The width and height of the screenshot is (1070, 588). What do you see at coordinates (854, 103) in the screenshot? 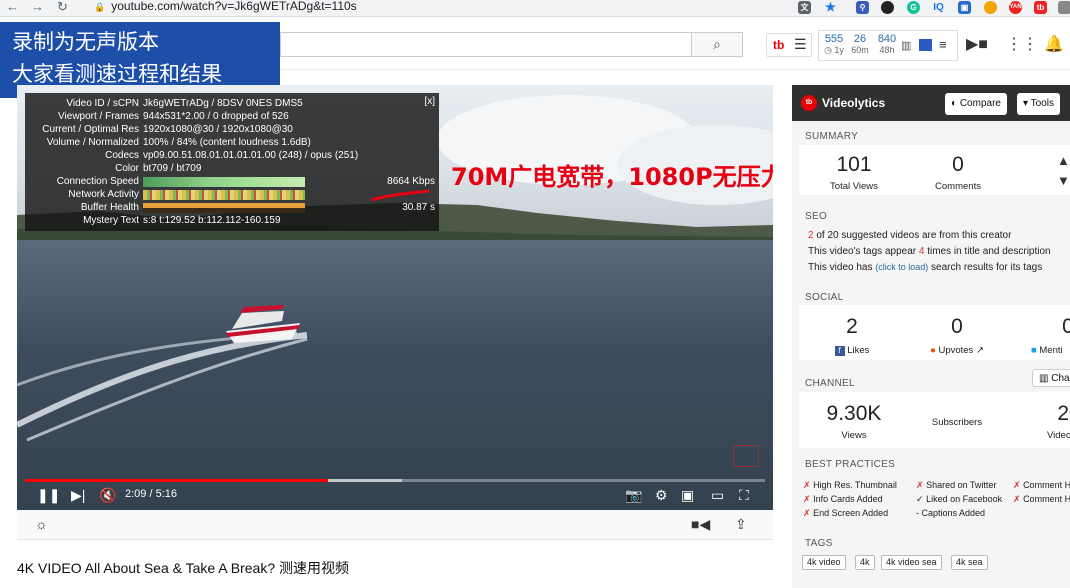
I see `videolytics-title: Videolytics` at bounding box center [854, 103].